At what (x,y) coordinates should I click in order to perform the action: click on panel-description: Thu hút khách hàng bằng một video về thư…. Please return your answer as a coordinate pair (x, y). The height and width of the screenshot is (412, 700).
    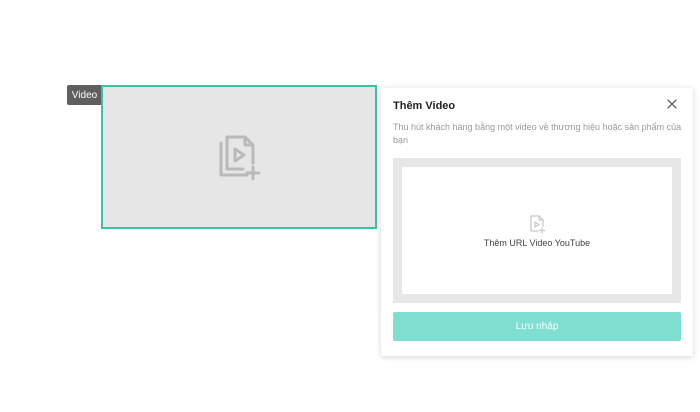
    Looking at the image, I should click on (537, 133).